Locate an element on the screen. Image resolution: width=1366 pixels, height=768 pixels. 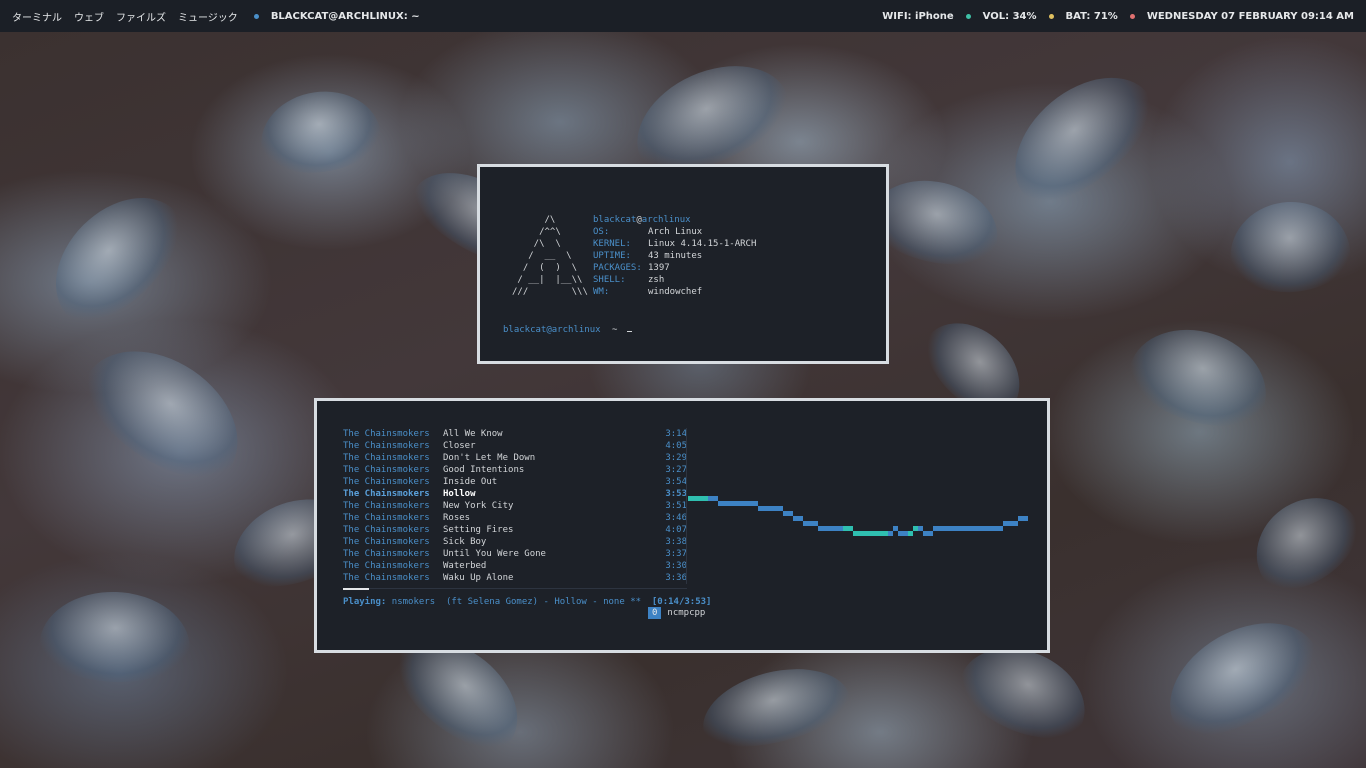
tmux-window-tag: 0 ncmpcpp is located at coordinates (676, 613).